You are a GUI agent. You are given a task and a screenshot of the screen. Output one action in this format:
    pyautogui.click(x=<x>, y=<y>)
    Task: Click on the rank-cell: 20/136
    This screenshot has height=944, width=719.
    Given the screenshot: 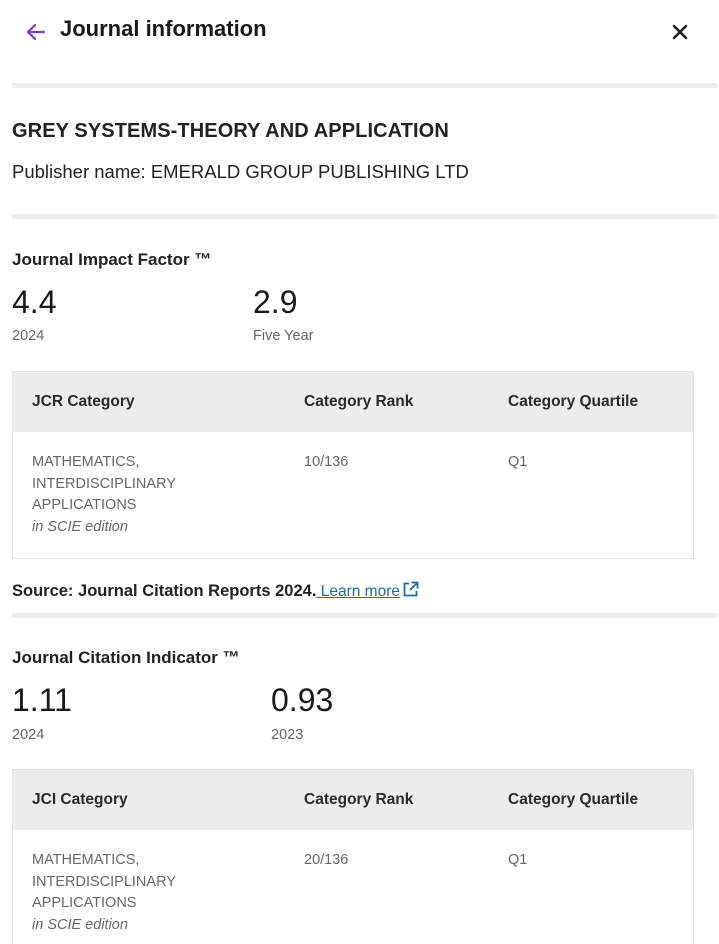 What is the action you would take?
    pyautogui.click(x=326, y=860)
    